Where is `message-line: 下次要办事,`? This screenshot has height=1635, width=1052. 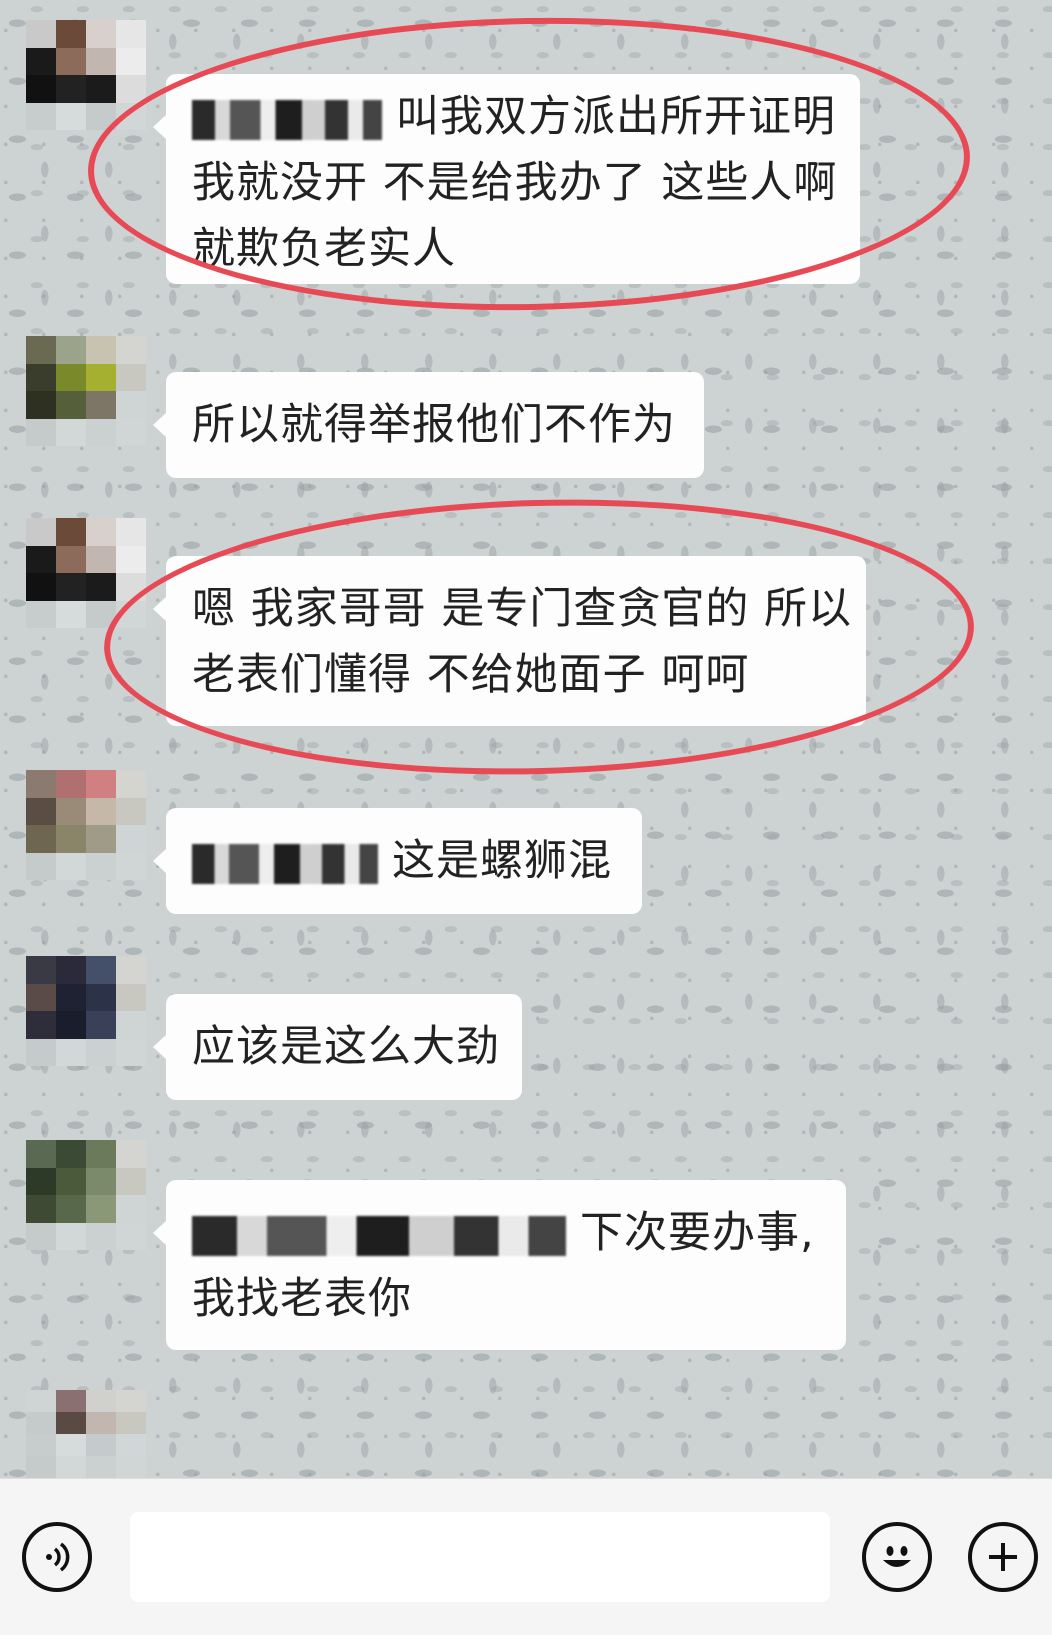 message-line: 下次要办事, is located at coordinates (506, 1233).